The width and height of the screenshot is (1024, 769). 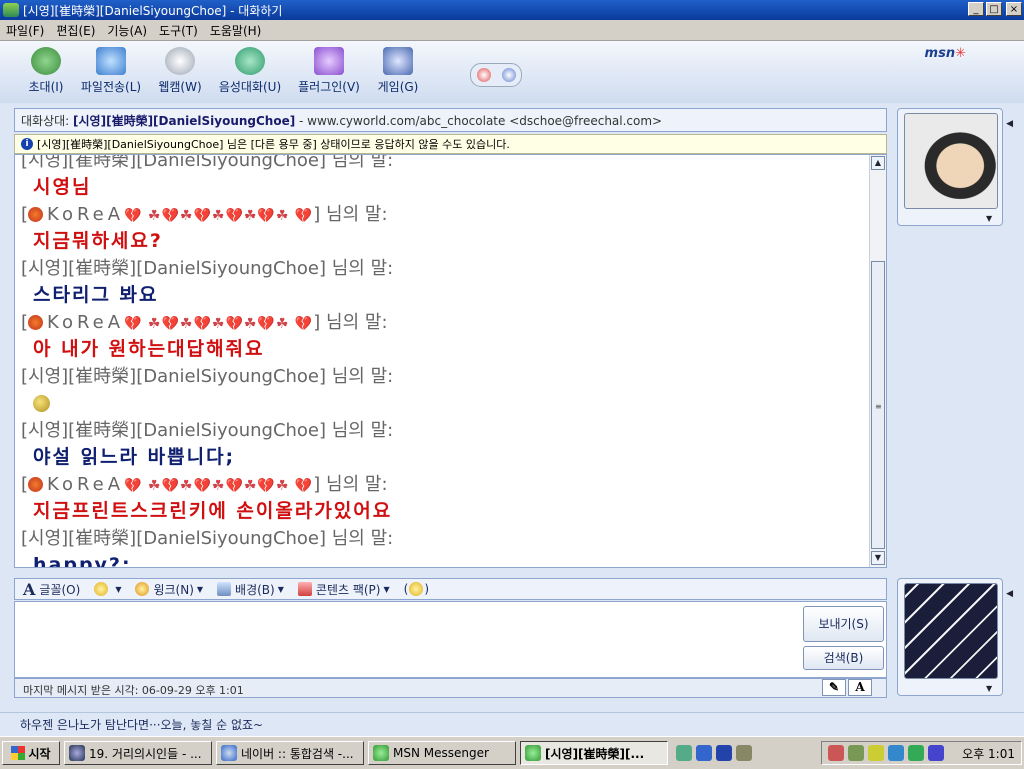 I want to click on menu-actions: 기능(A), so click(x=127, y=30).